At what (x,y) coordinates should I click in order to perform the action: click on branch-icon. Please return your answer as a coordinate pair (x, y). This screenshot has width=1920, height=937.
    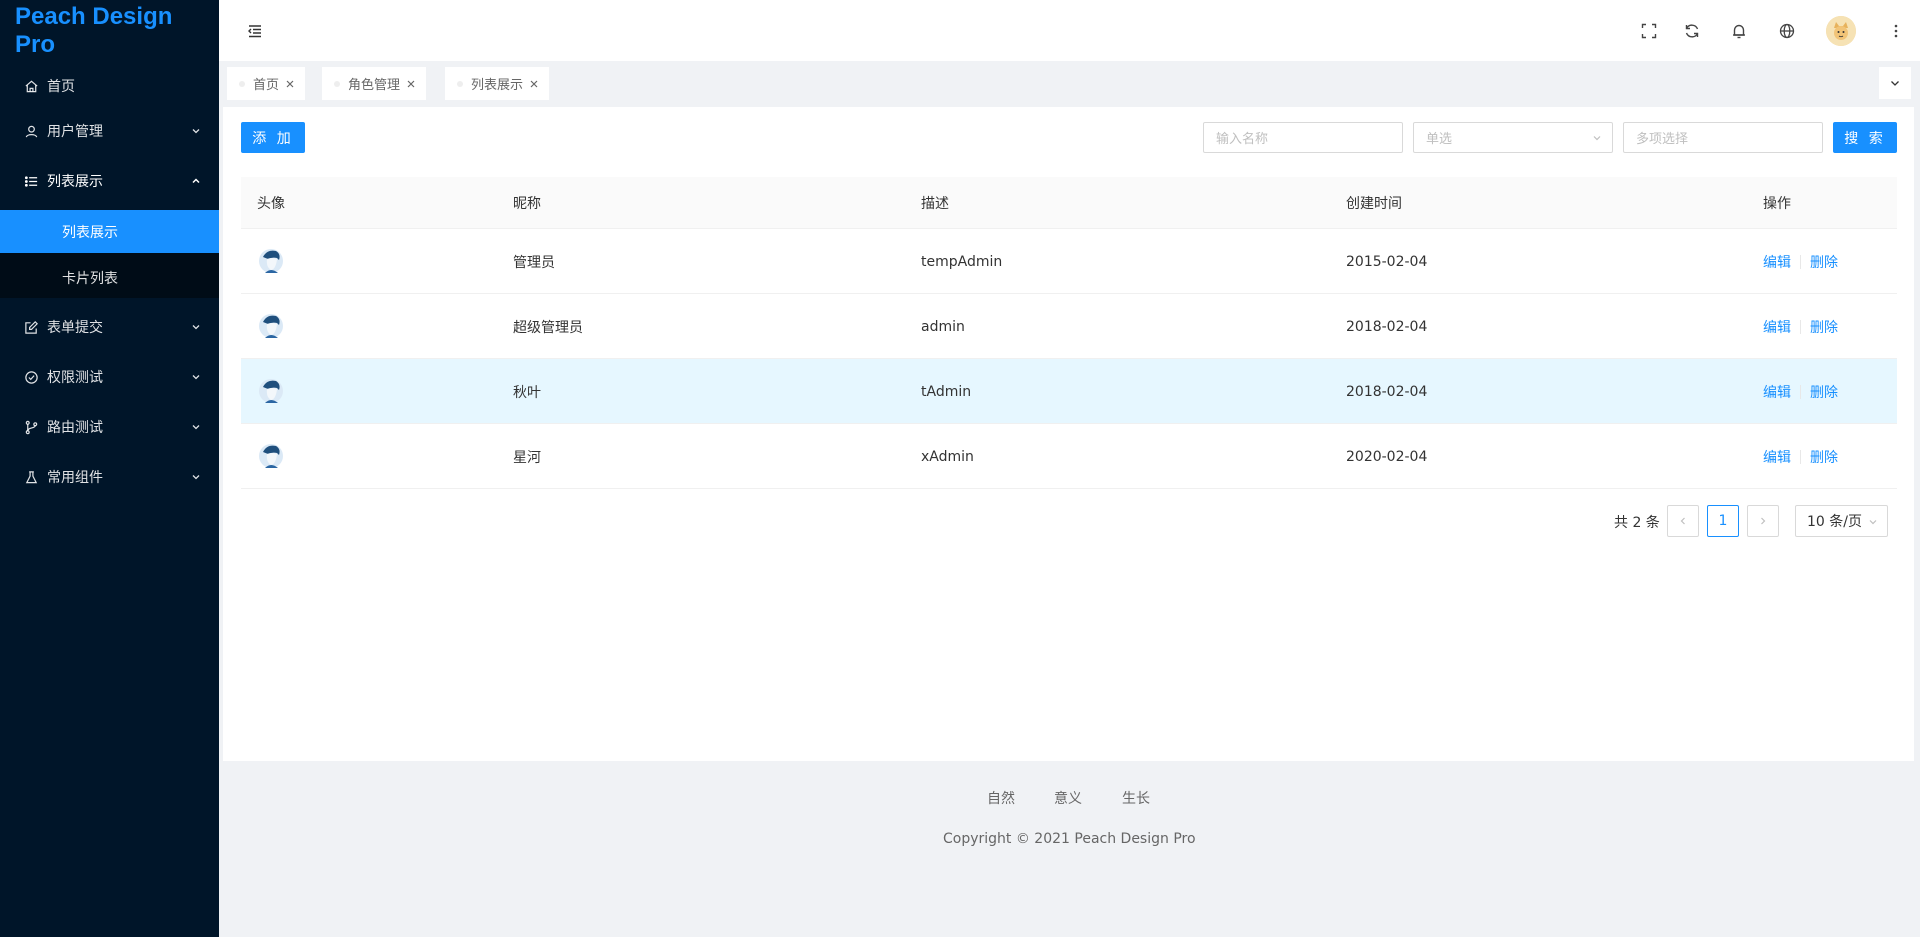
    Looking at the image, I should click on (31, 427).